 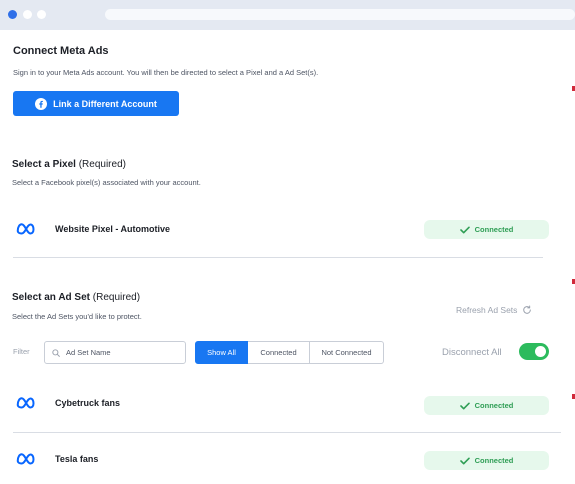 What do you see at coordinates (540, 351) in the screenshot?
I see `toggle-knob` at bounding box center [540, 351].